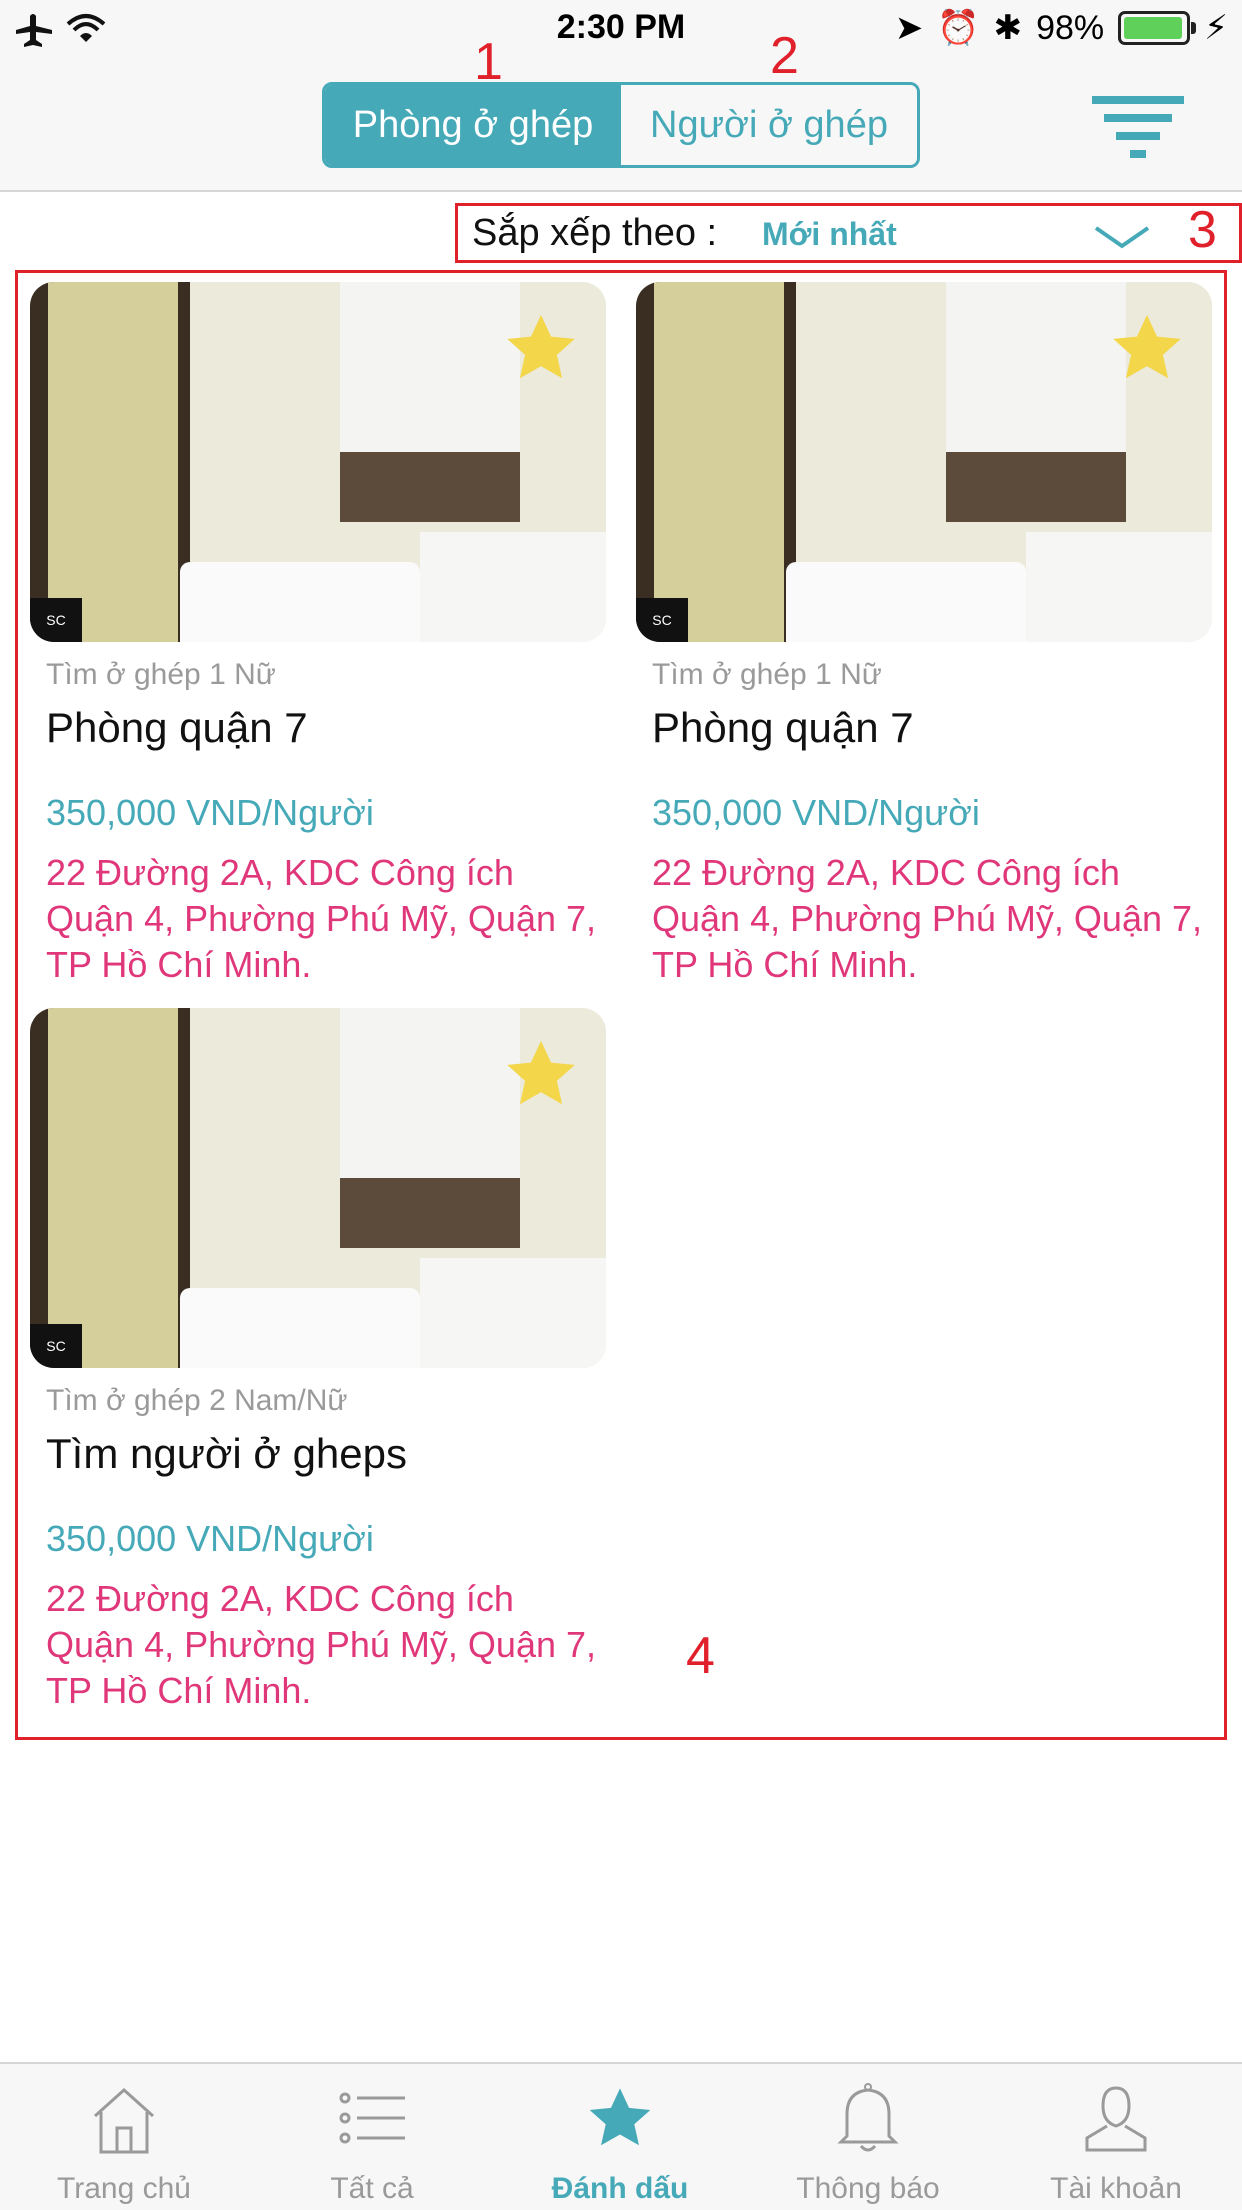 This screenshot has height=2210, width=1242. I want to click on tab-bookmarks: Đánh dấu, so click(620, 2135).